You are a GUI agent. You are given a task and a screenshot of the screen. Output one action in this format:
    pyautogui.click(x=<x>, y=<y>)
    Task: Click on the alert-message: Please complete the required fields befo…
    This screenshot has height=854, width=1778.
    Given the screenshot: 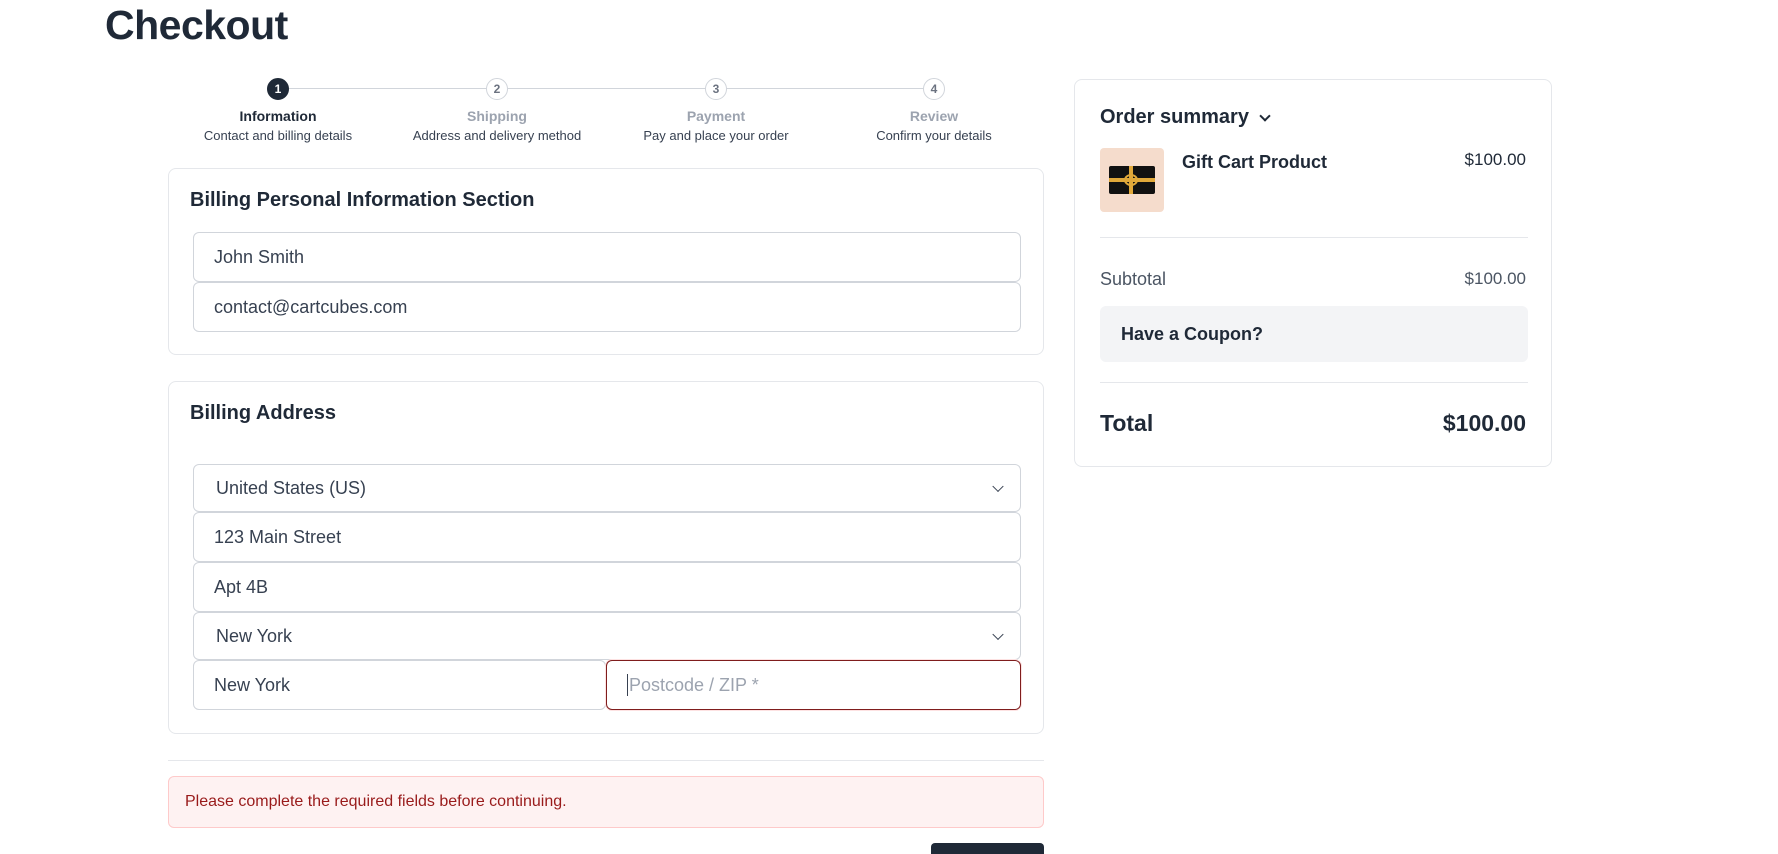 What is the action you would take?
    pyautogui.click(x=376, y=801)
    